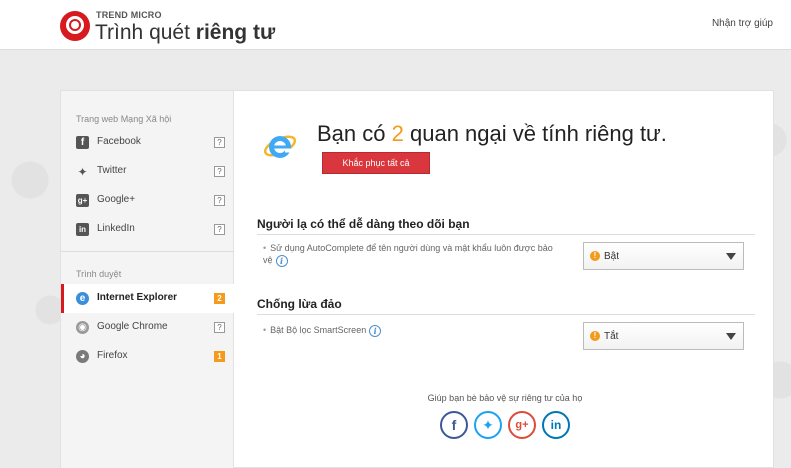 The height and width of the screenshot is (468, 791). I want to click on app-title: Trình quét riêng tư, so click(185, 33).